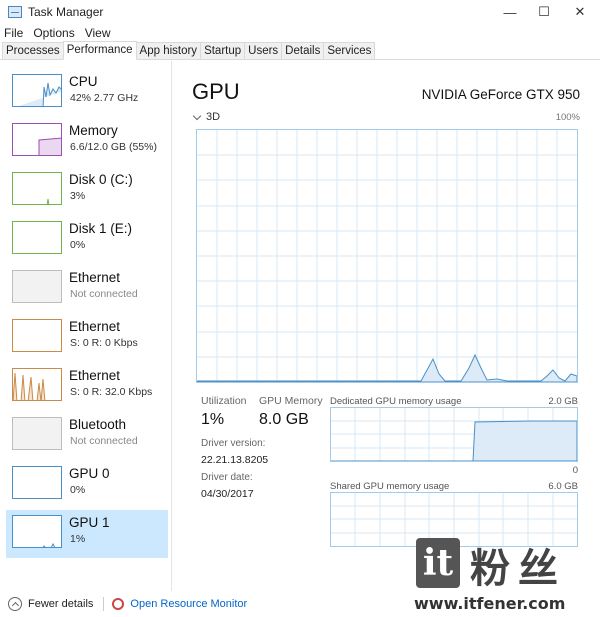 The height and width of the screenshot is (617, 600). I want to click on sidebar-item-ethernet-3: Ethernet S: 0 R: 32.0 Kbps, so click(87, 387).